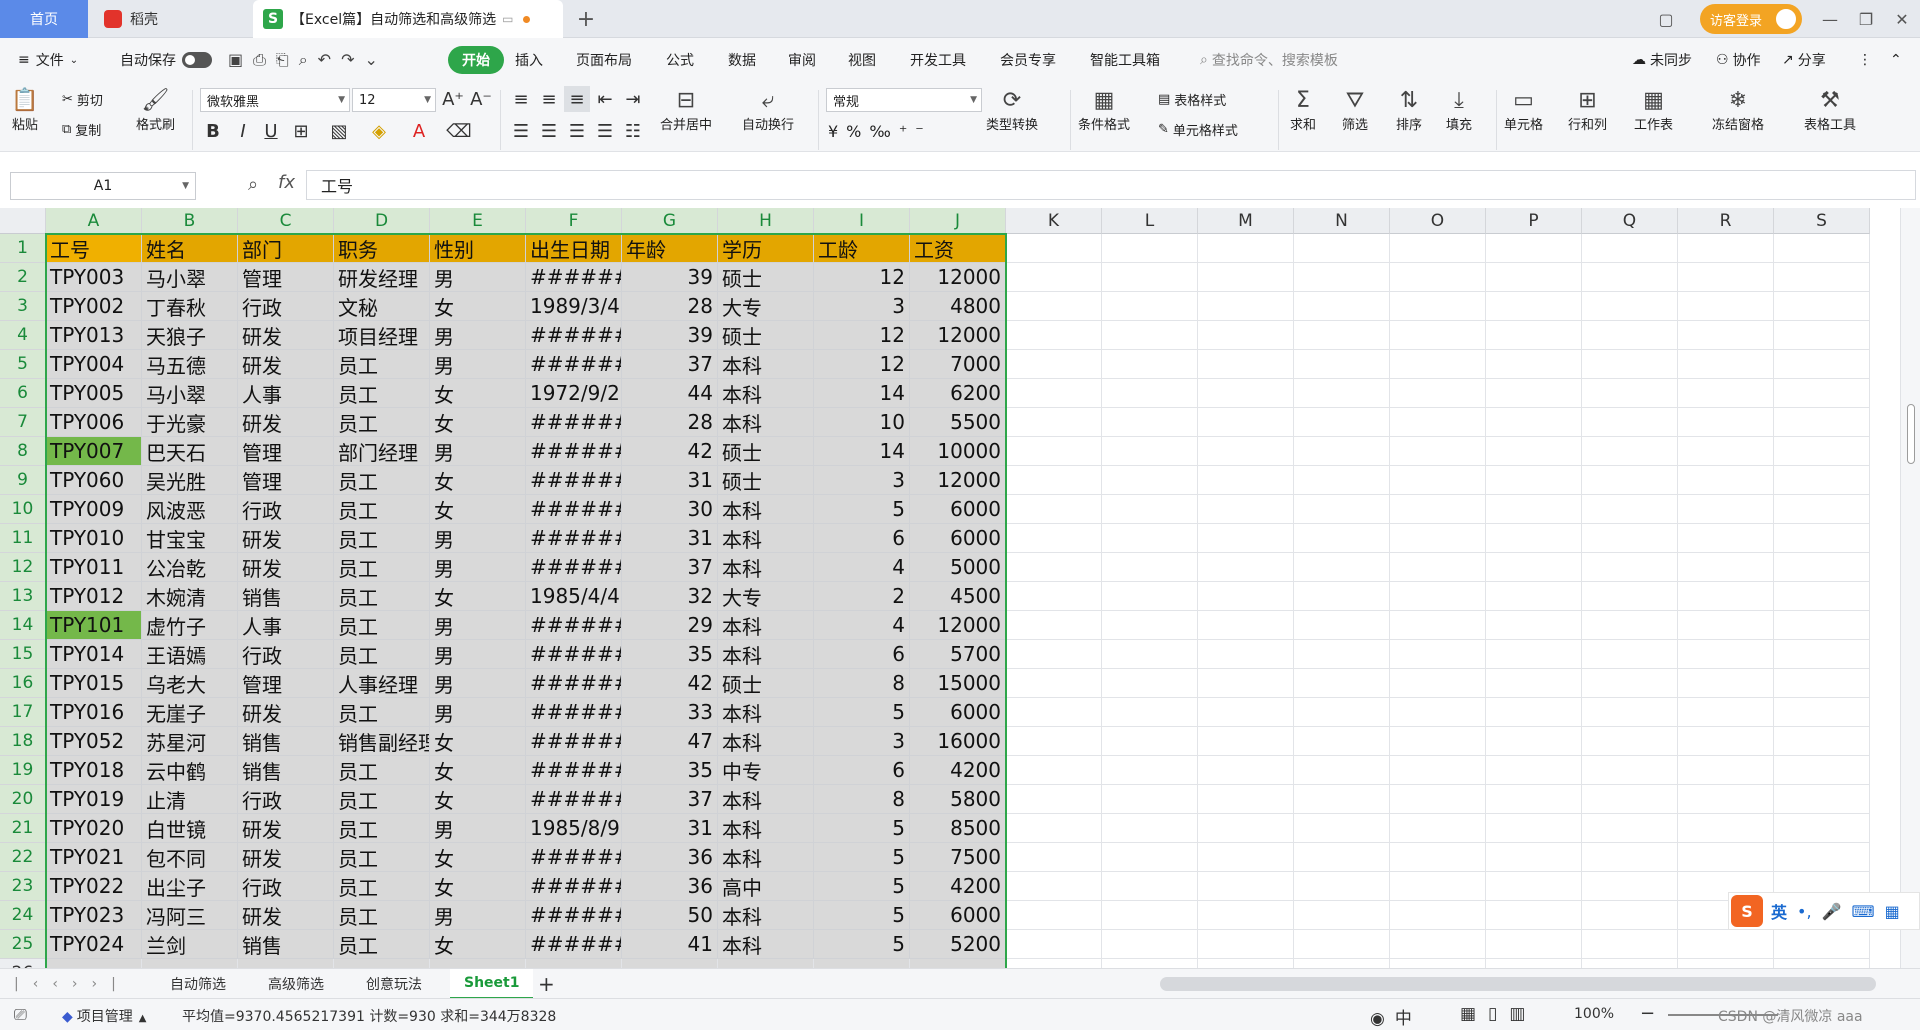 This screenshot has width=1920, height=1030. I want to click on data-cell: 14, so click(862, 451).